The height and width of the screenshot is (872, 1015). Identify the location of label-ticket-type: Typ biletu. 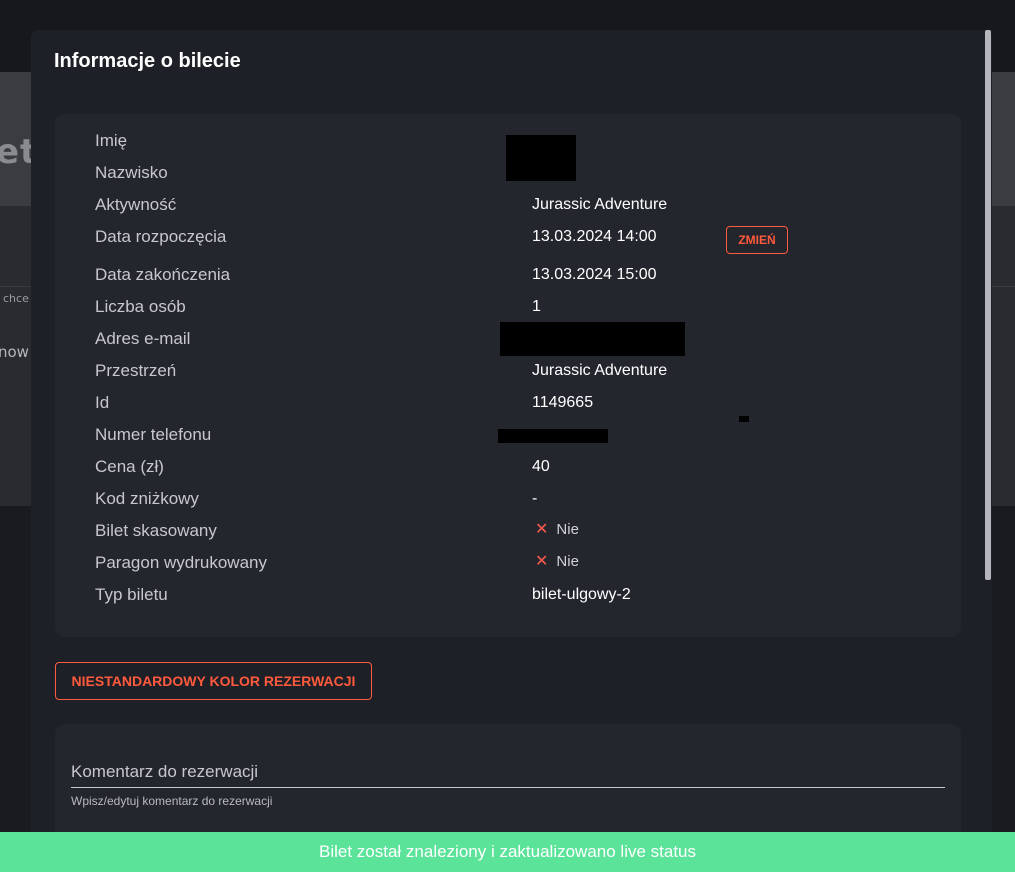
(131, 594).